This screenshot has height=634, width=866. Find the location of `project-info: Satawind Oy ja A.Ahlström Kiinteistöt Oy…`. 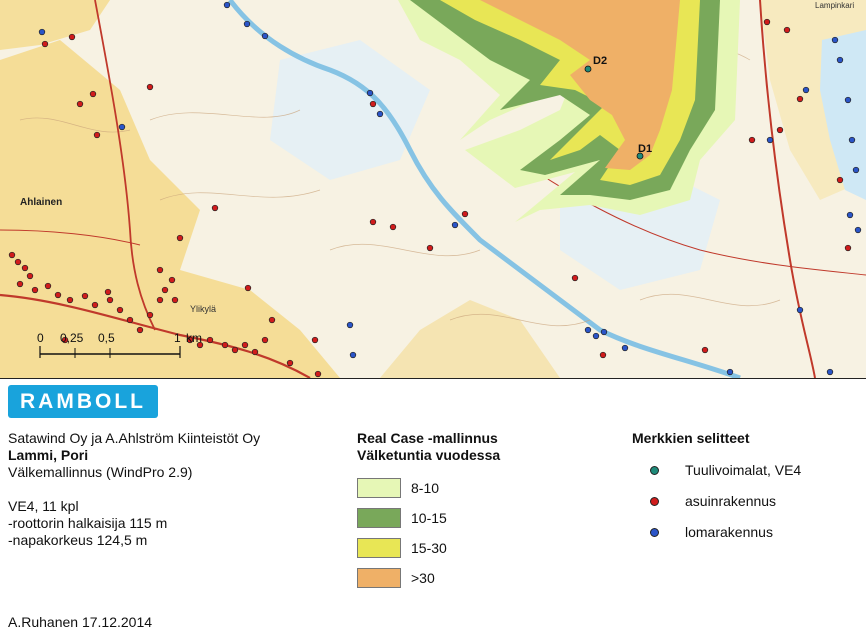

project-info: Satawind Oy ja A.Ahlström Kiinteistöt Oy… is located at coordinates (134, 489).